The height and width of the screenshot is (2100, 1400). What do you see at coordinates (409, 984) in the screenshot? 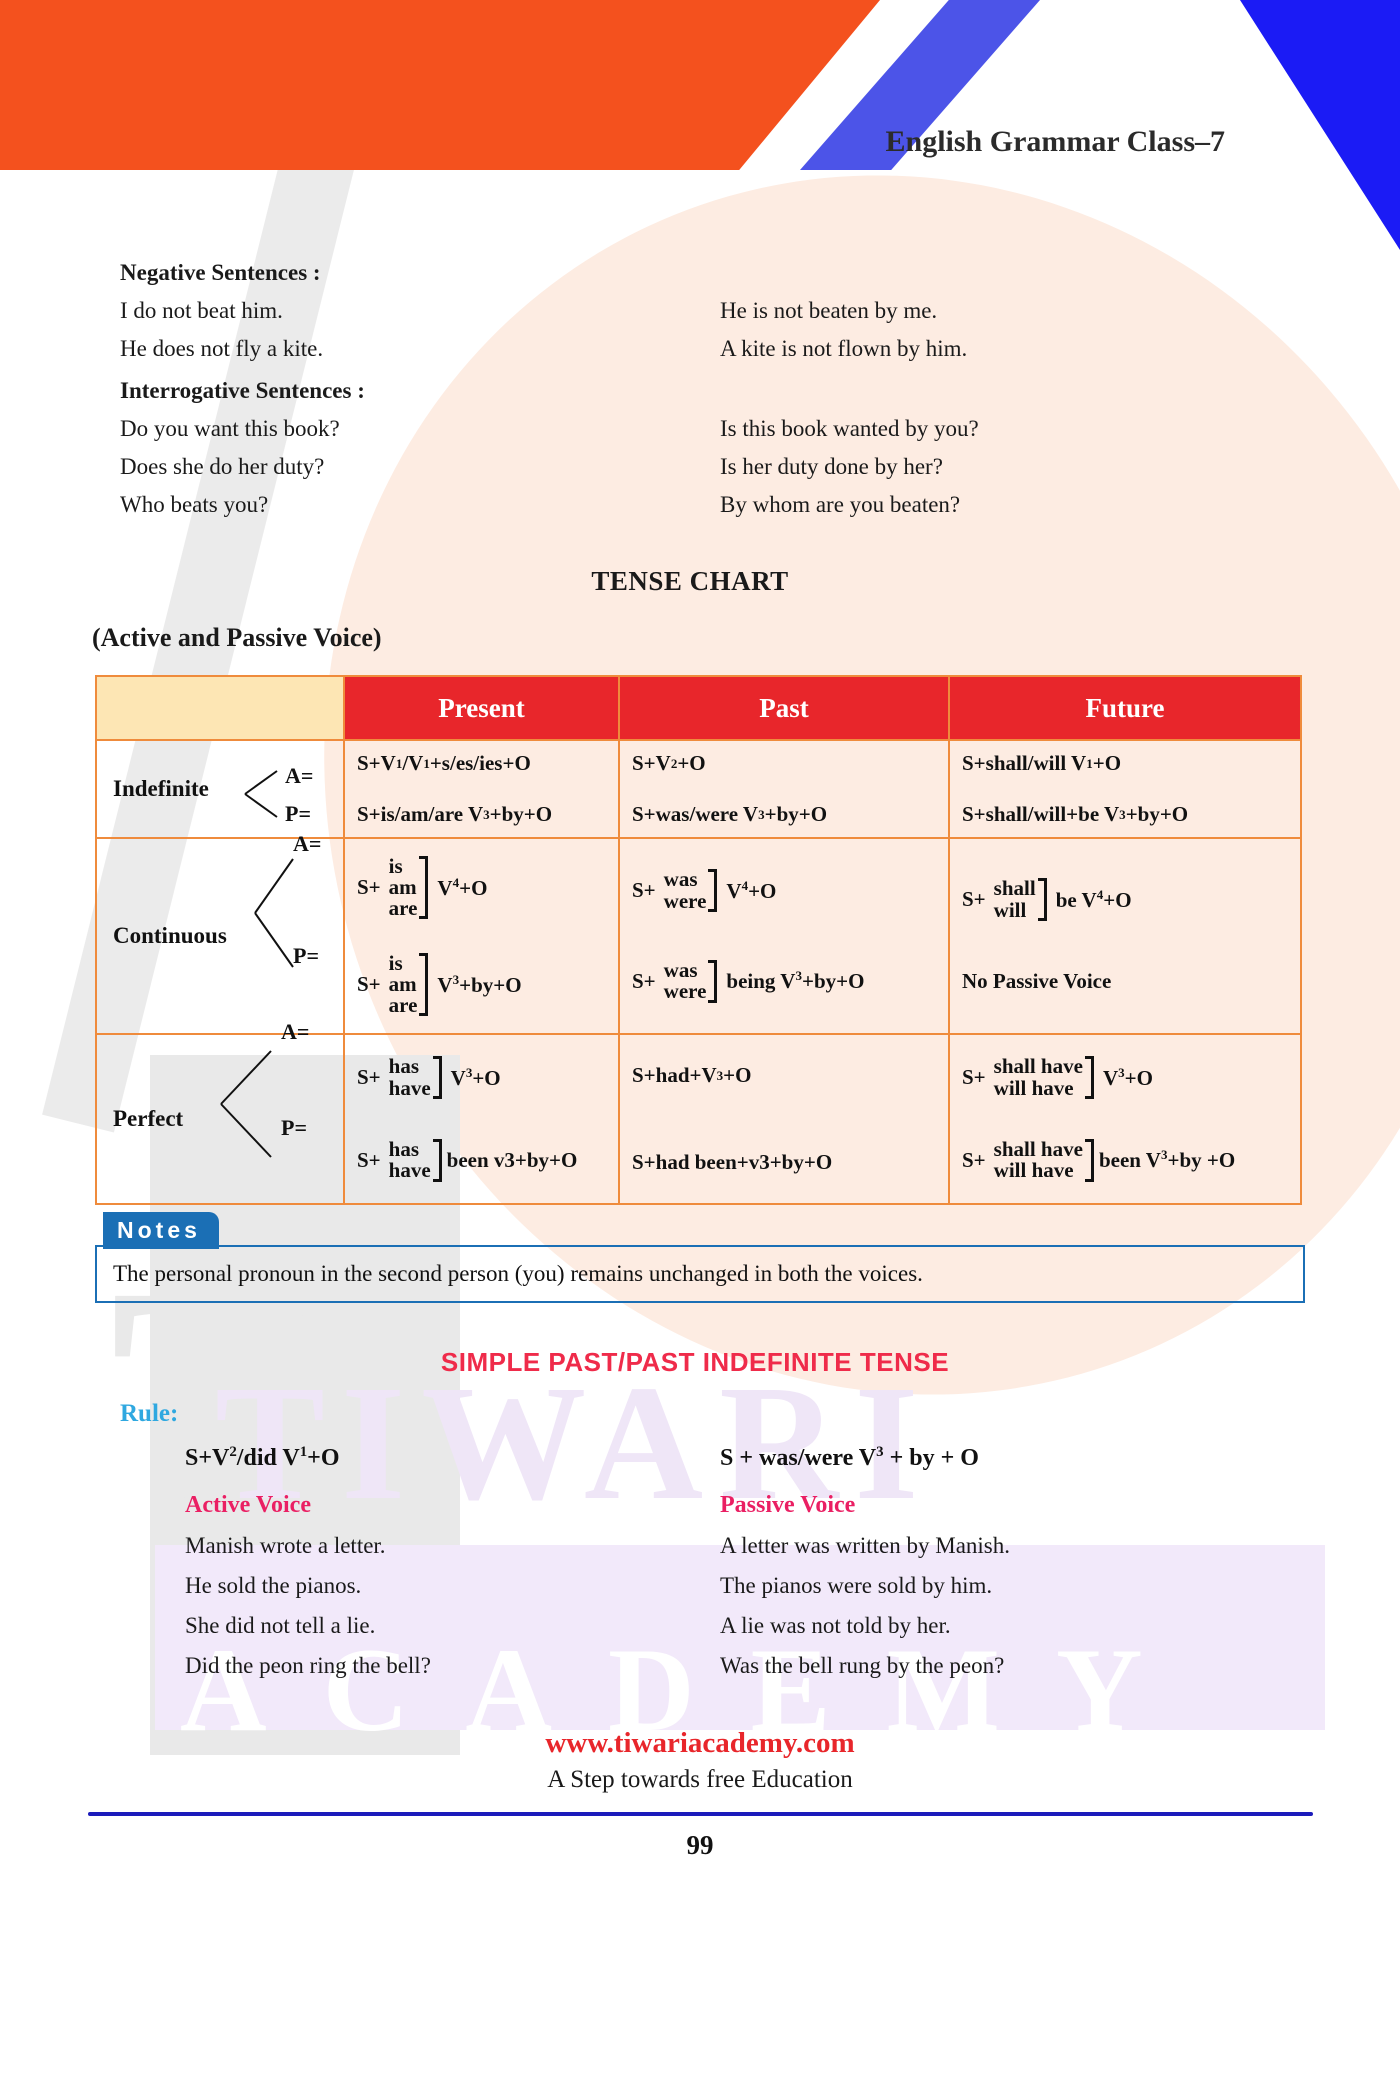
I see `verb-stack: is am are` at bounding box center [409, 984].